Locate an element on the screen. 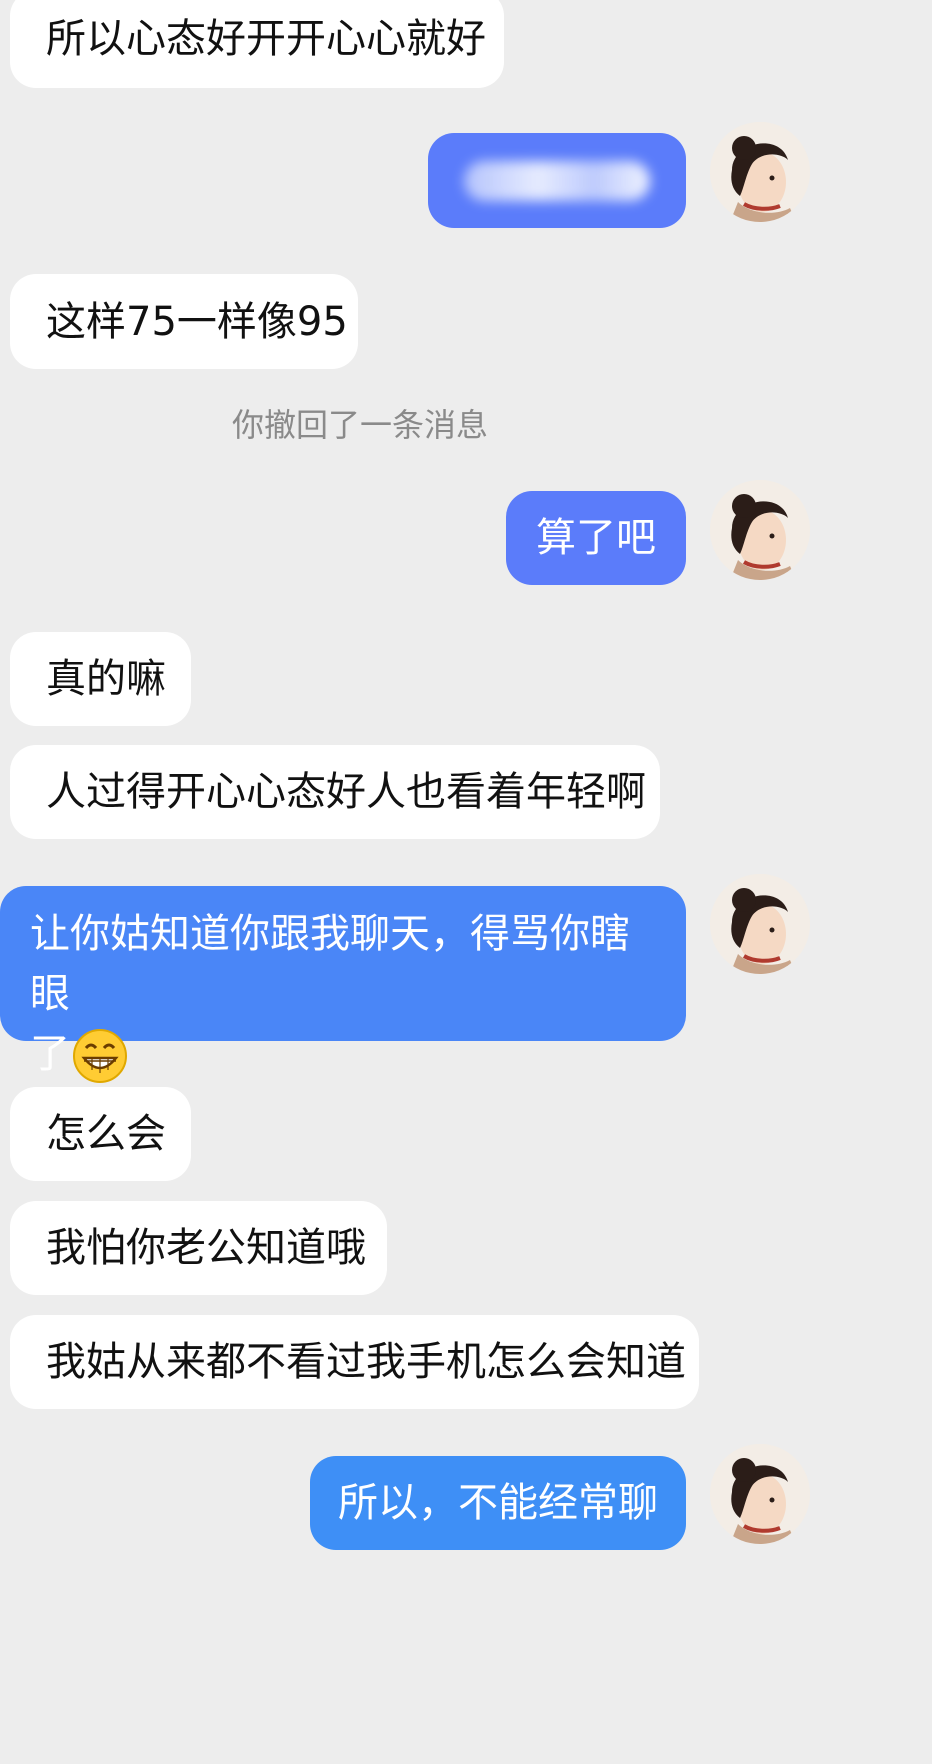 The height and width of the screenshot is (1764, 932). incoming-message-bubble: 我怕你老公知道哦 is located at coordinates (198, 1248).